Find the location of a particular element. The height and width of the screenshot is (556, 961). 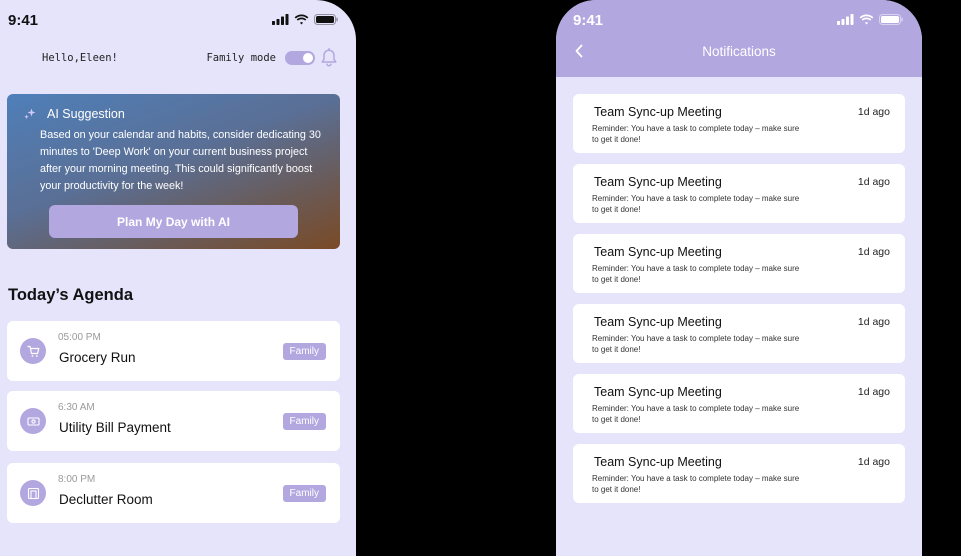

notifications-header: 9:41 Notifications is located at coordinates (739, 38).